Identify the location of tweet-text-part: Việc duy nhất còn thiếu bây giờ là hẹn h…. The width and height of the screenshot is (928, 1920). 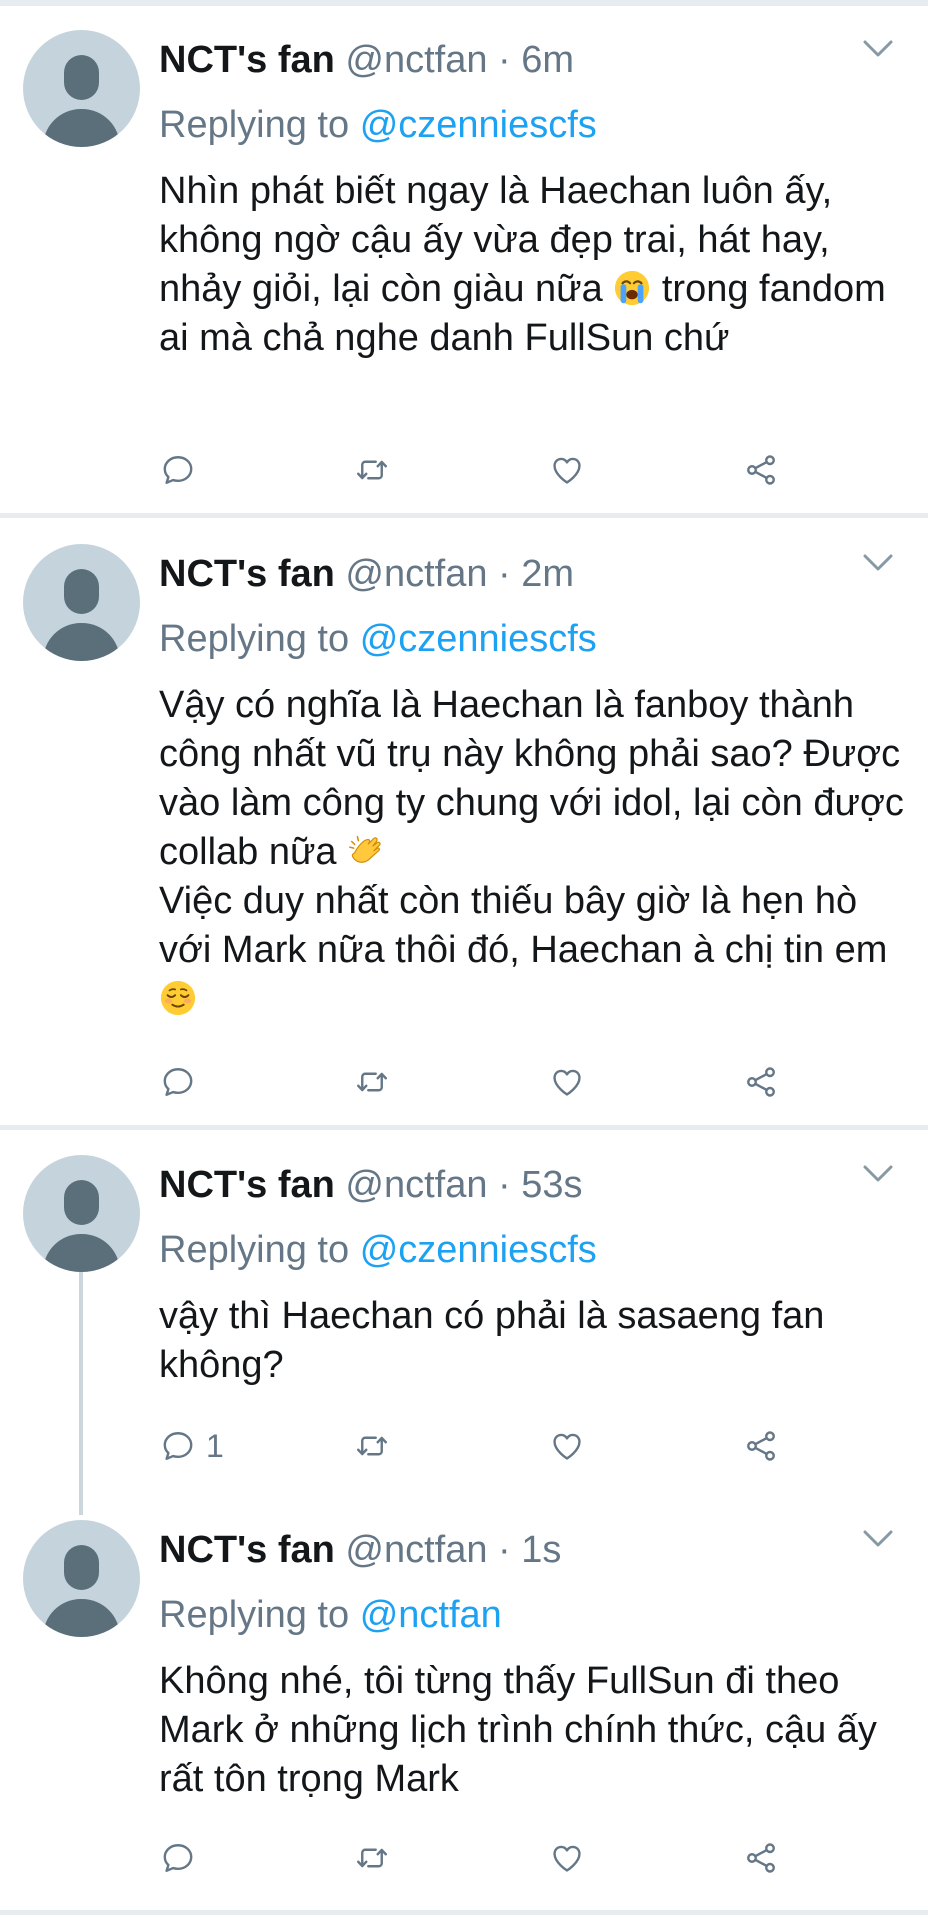
(523, 925).